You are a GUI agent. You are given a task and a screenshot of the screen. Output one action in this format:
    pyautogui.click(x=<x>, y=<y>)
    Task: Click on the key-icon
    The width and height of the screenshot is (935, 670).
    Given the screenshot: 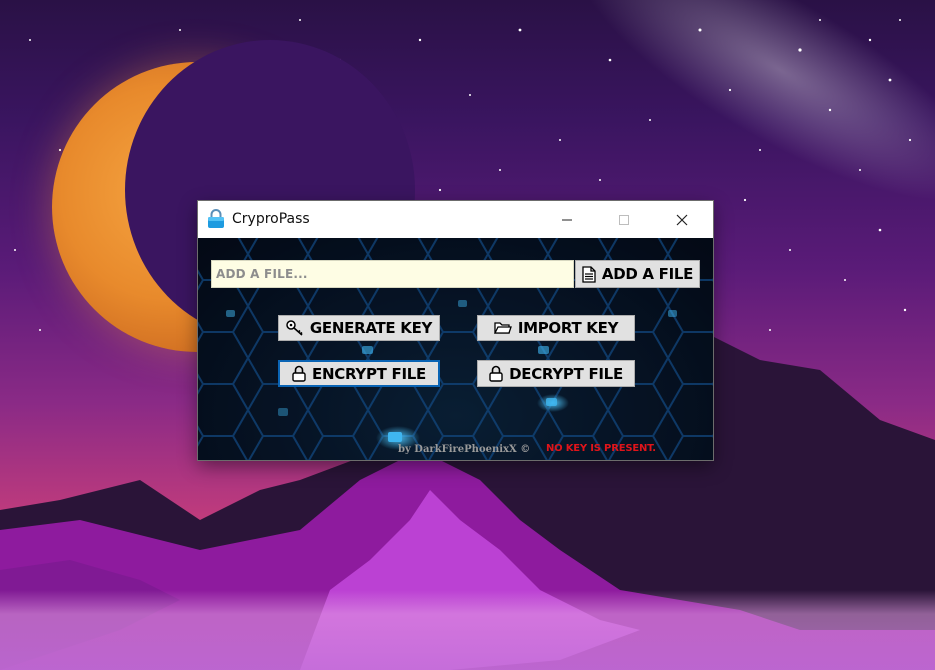 What is the action you would take?
    pyautogui.click(x=294, y=328)
    